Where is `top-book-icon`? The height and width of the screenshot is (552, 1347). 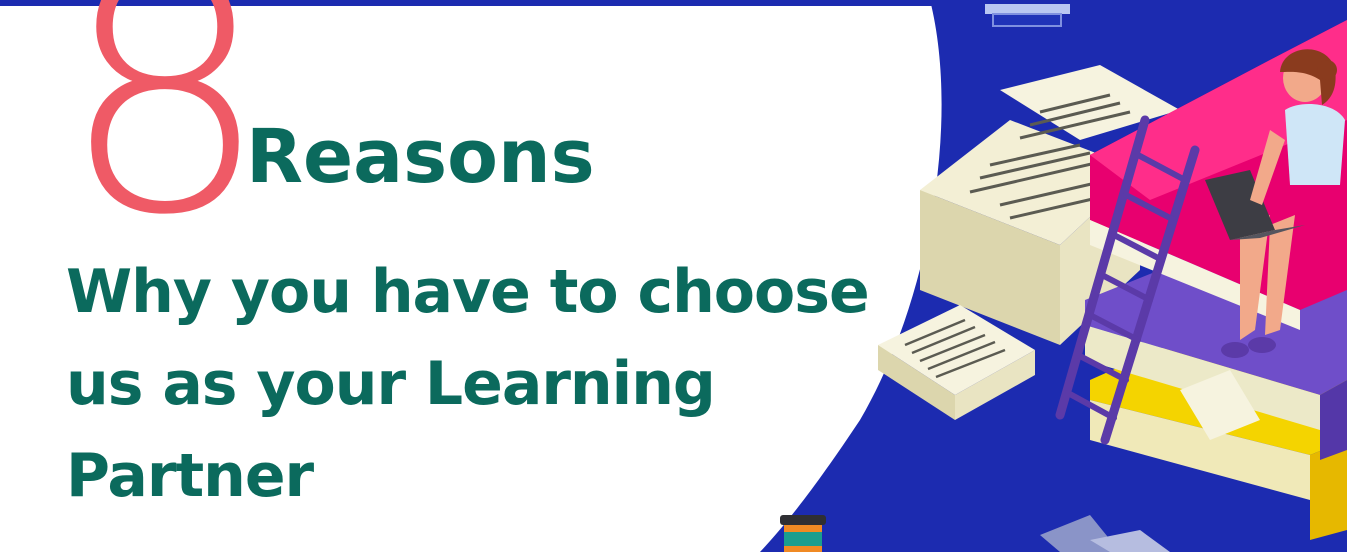 top-book-icon is located at coordinates (1027, 9).